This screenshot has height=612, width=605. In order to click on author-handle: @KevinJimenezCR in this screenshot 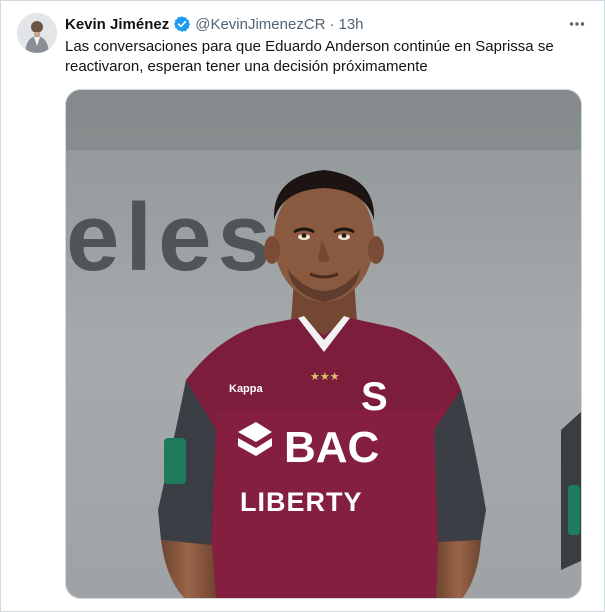, I will do `click(260, 24)`.